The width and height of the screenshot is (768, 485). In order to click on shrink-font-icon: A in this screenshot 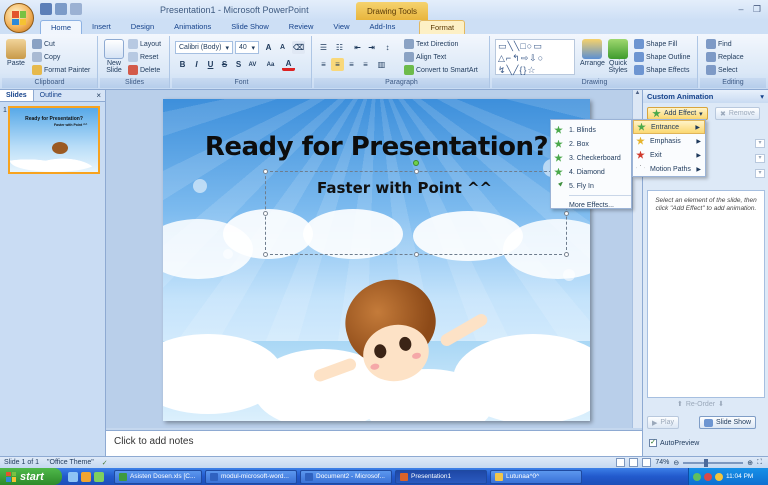, I will do `click(282, 47)`.